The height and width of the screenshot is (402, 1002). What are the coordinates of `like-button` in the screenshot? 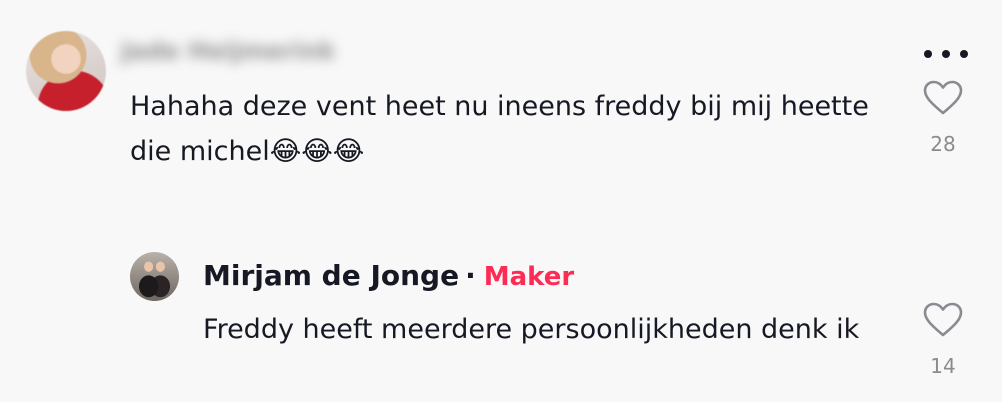 It's located at (943, 100).